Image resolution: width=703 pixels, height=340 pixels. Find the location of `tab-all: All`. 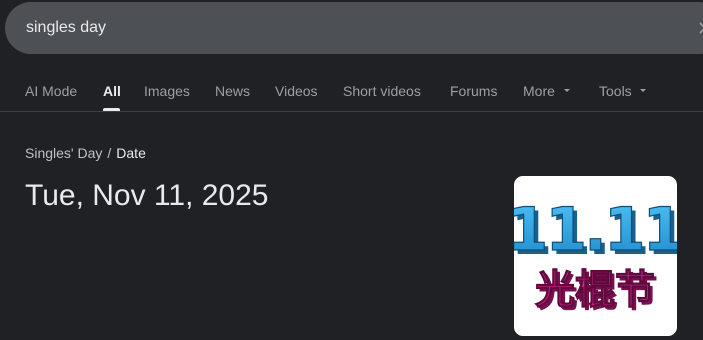

tab-all: All is located at coordinates (112, 91).